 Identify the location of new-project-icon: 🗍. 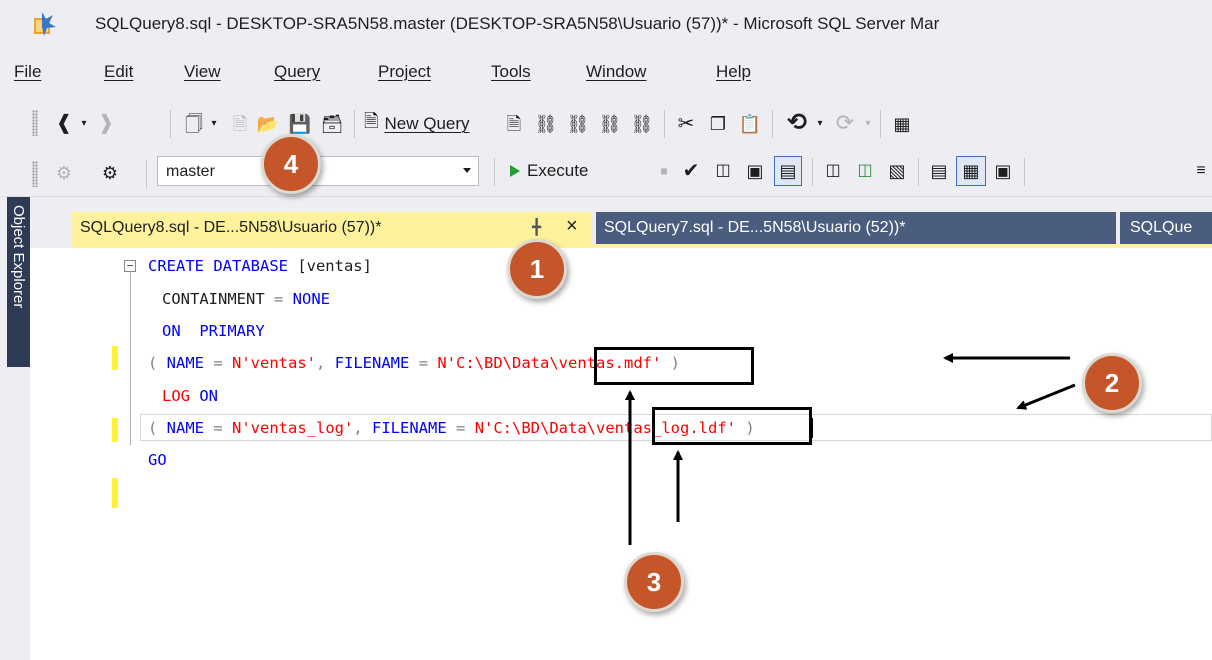
(194, 124).